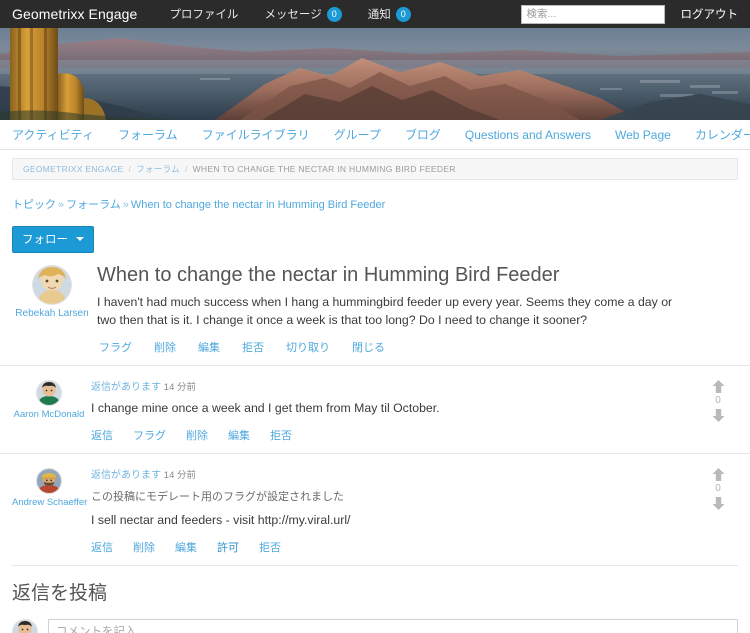  I want to click on reply-author-name: Aaron McDonald, so click(49, 414).